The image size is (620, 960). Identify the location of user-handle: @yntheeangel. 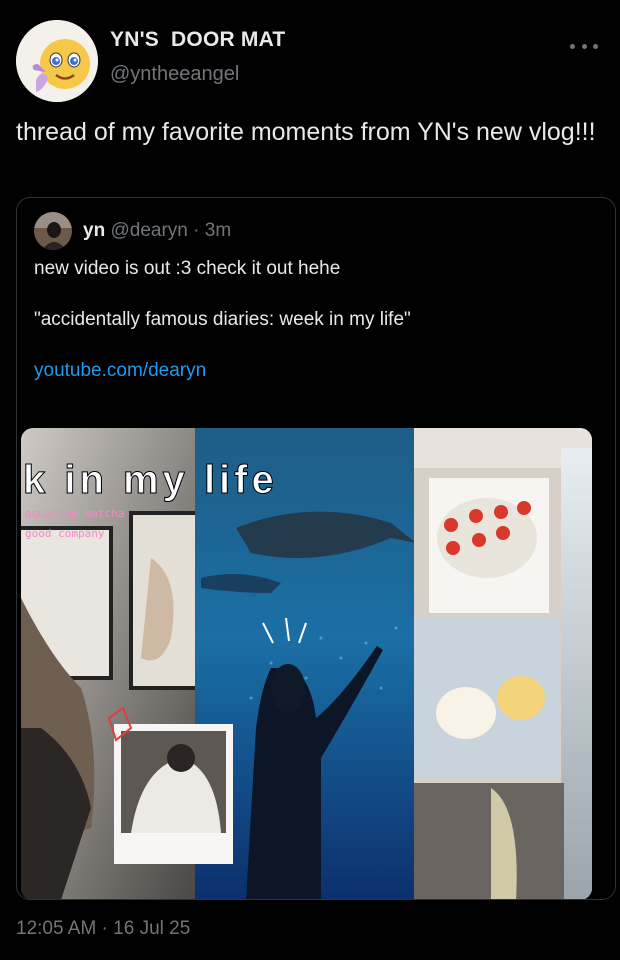
(174, 74).